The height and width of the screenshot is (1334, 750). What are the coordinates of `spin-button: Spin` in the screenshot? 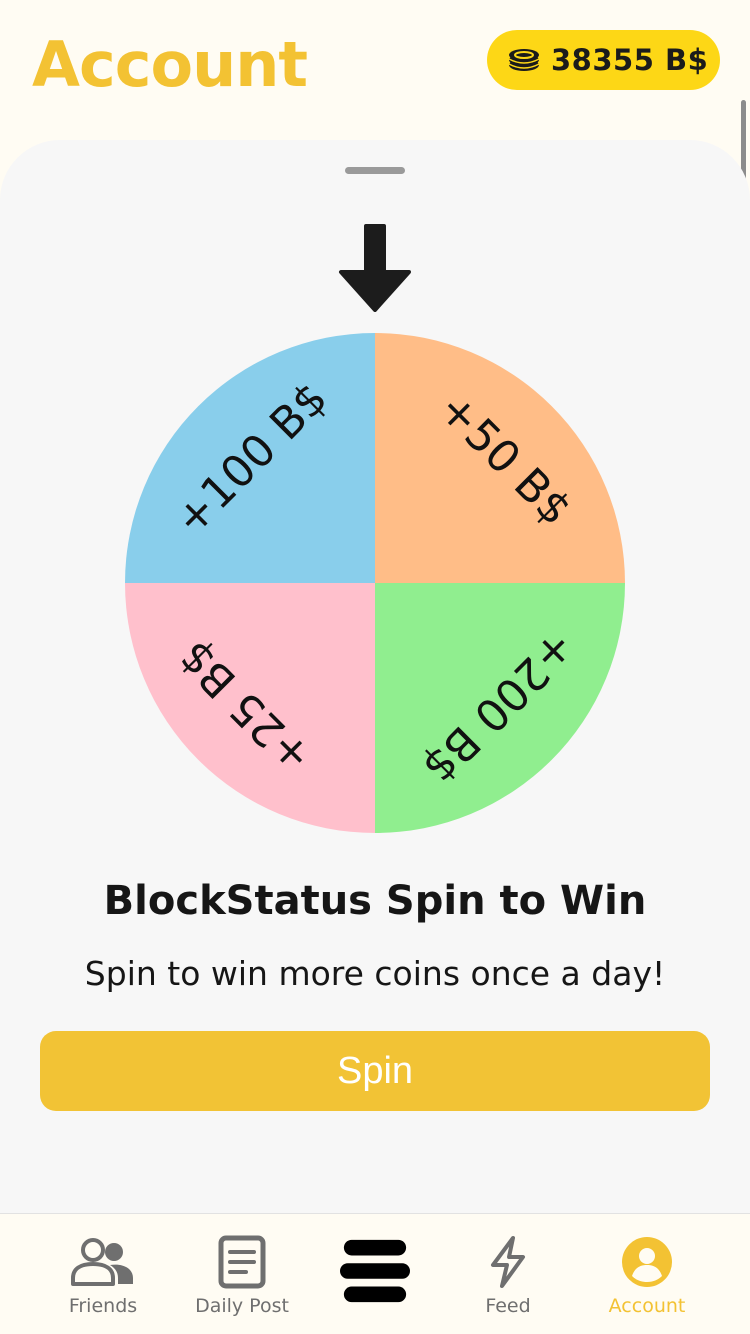 It's located at (375, 1071).